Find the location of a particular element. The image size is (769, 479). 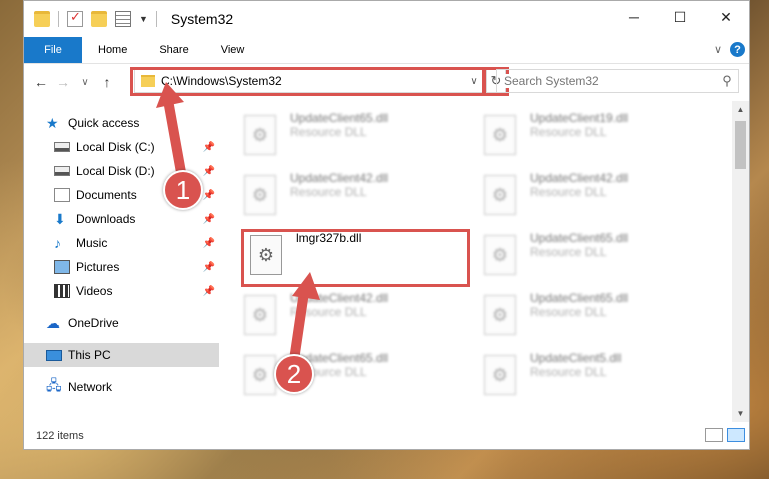

search-box: ⚲ is located at coordinates (617, 81).